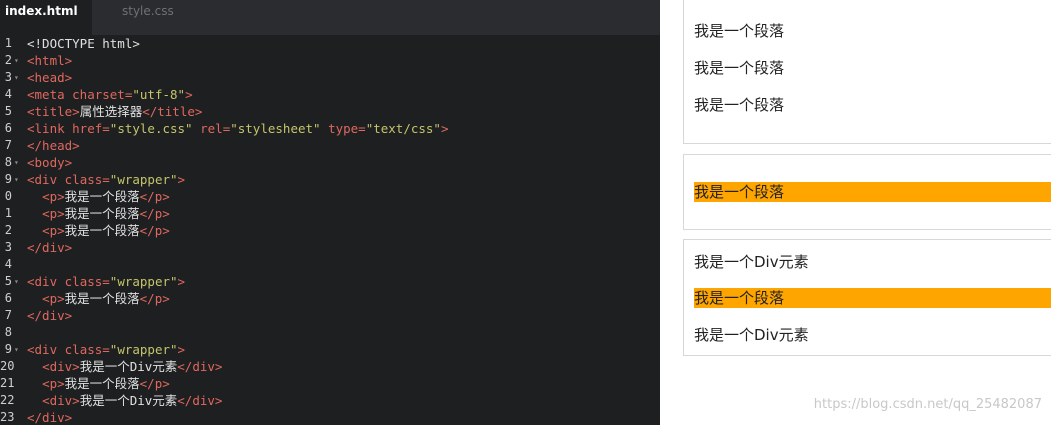 Image resolution: width=1051 pixels, height=425 pixels. Describe the element at coordinates (159, 94) in the screenshot. I see `code-token: "utf-8"` at that location.